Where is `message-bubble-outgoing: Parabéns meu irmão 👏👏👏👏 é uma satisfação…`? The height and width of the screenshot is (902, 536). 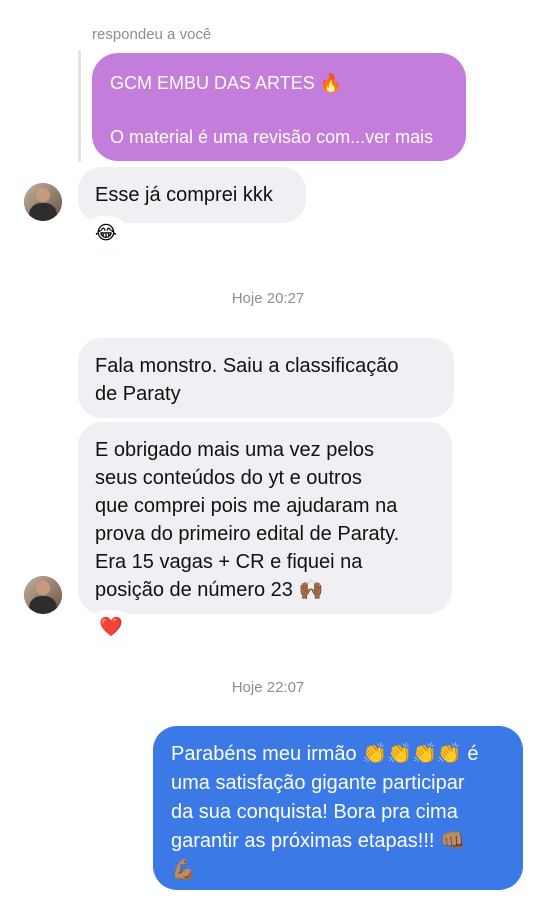
message-bubble-outgoing: Parabéns meu irmão 👏👏👏👏 é uma satisfação… is located at coordinates (338, 808).